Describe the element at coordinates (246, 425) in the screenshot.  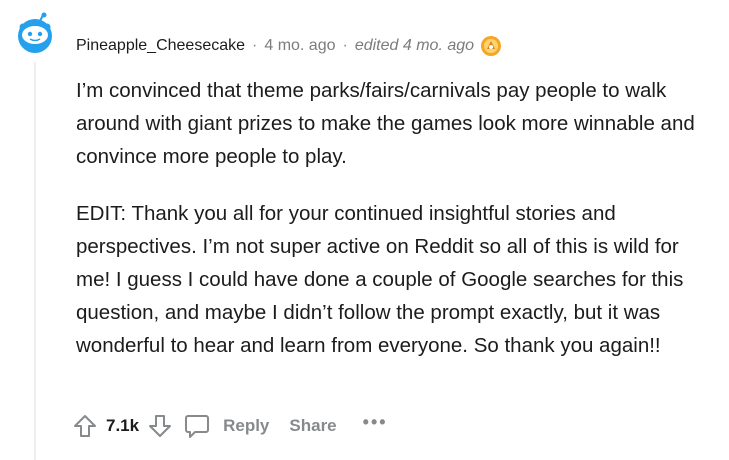
I see `reply-label: Reply` at that location.